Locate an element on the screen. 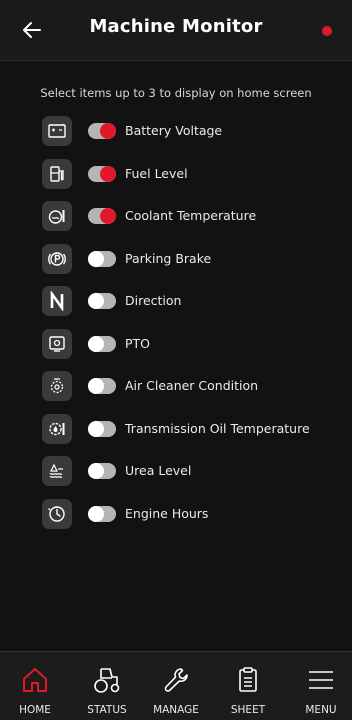 This screenshot has width=352, height=720. toggle-engine-hours is located at coordinates (102, 513).